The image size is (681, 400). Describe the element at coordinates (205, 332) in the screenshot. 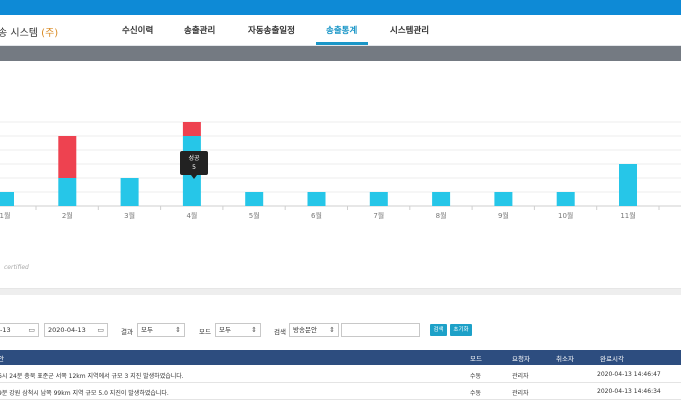

I see `mode-label: 모드` at that location.